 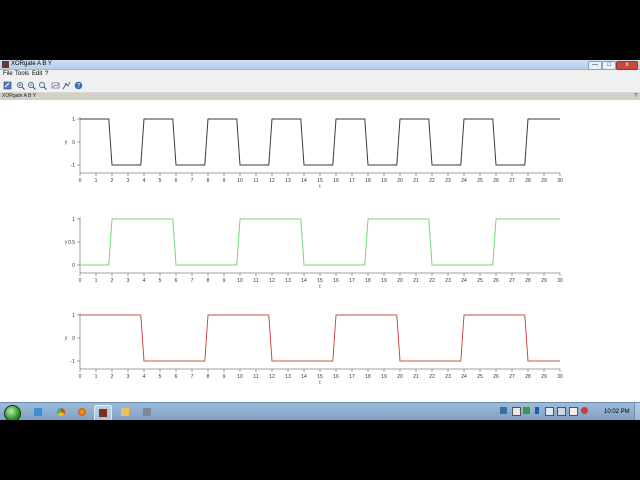 What do you see at coordinates (55, 85) in the screenshot?
I see `datatip-icon` at bounding box center [55, 85].